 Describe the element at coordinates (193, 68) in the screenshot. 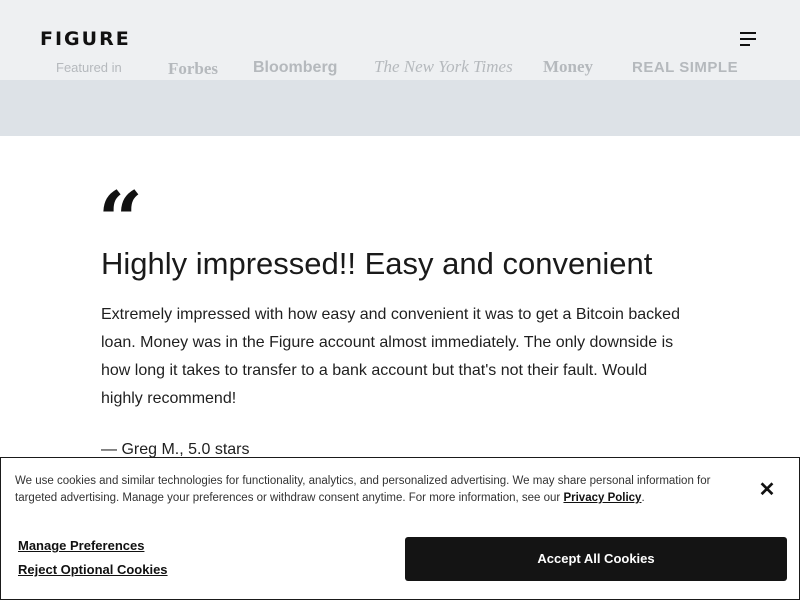

I see `forbes-logo: Forbes` at that location.